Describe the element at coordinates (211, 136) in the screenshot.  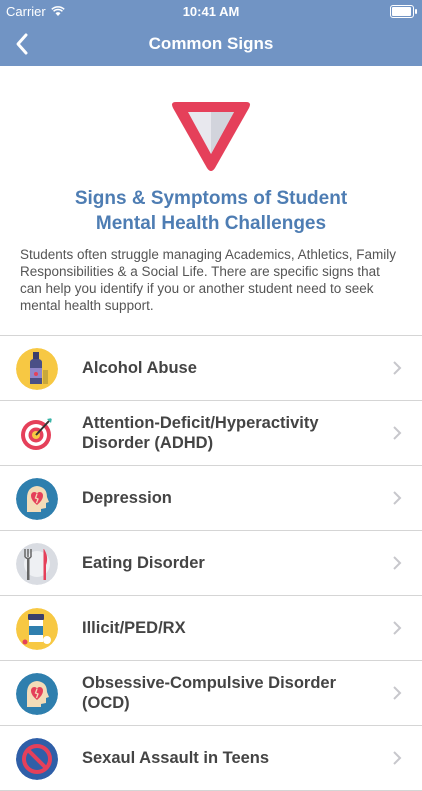
I see `yield-sign-icon` at that location.